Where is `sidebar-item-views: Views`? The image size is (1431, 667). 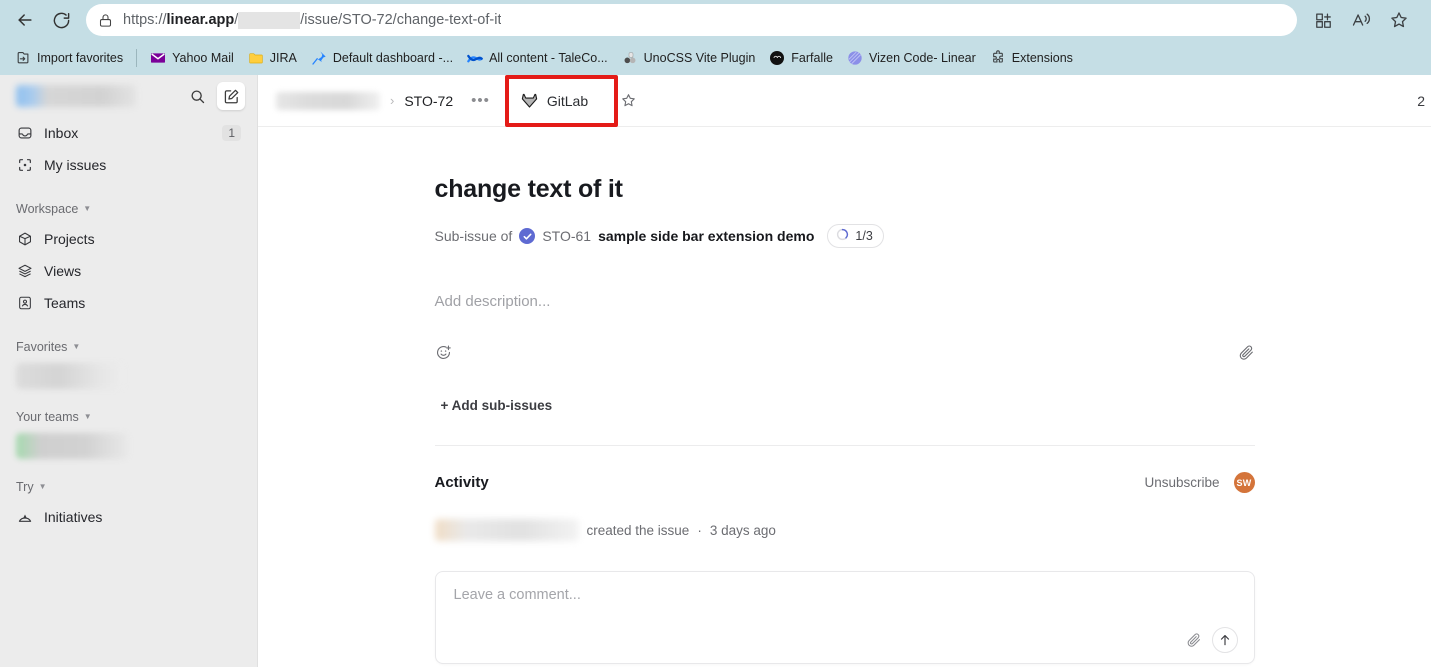 sidebar-item-views: Views is located at coordinates (128, 271).